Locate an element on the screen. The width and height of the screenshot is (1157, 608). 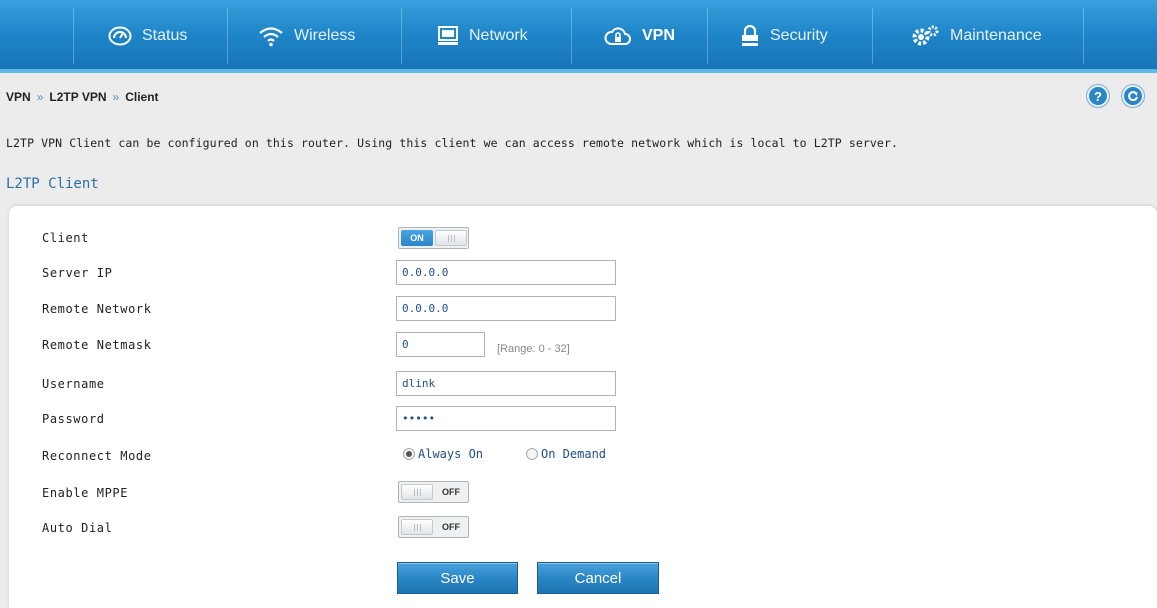
refresh-icon is located at coordinates (1133, 96).